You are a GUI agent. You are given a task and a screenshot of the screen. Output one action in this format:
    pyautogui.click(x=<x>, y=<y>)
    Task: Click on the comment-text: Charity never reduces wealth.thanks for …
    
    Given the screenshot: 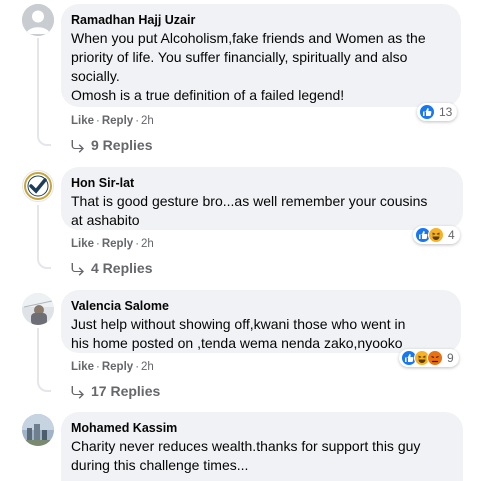 What is the action you would take?
    pyautogui.click(x=261, y=456)
    